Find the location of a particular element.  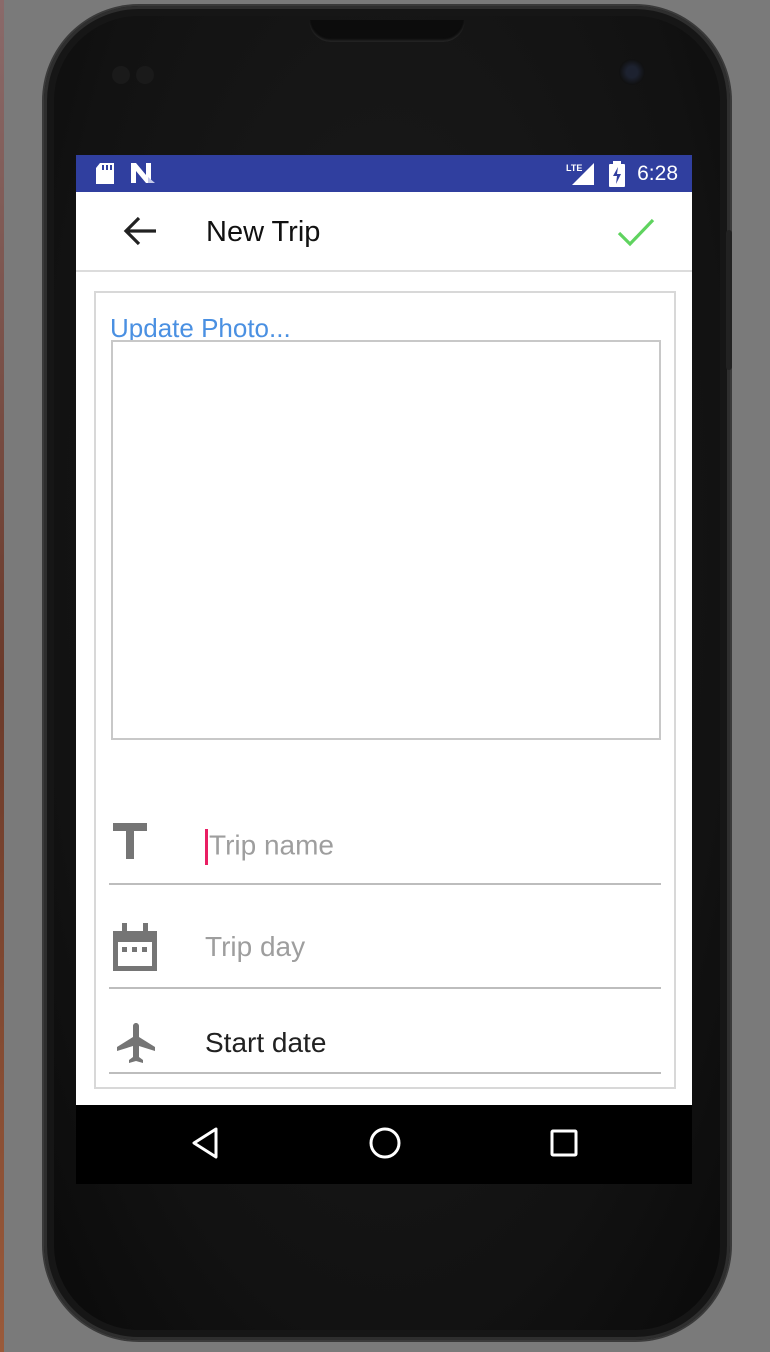

volume-button is located at coordinates (729, 300).